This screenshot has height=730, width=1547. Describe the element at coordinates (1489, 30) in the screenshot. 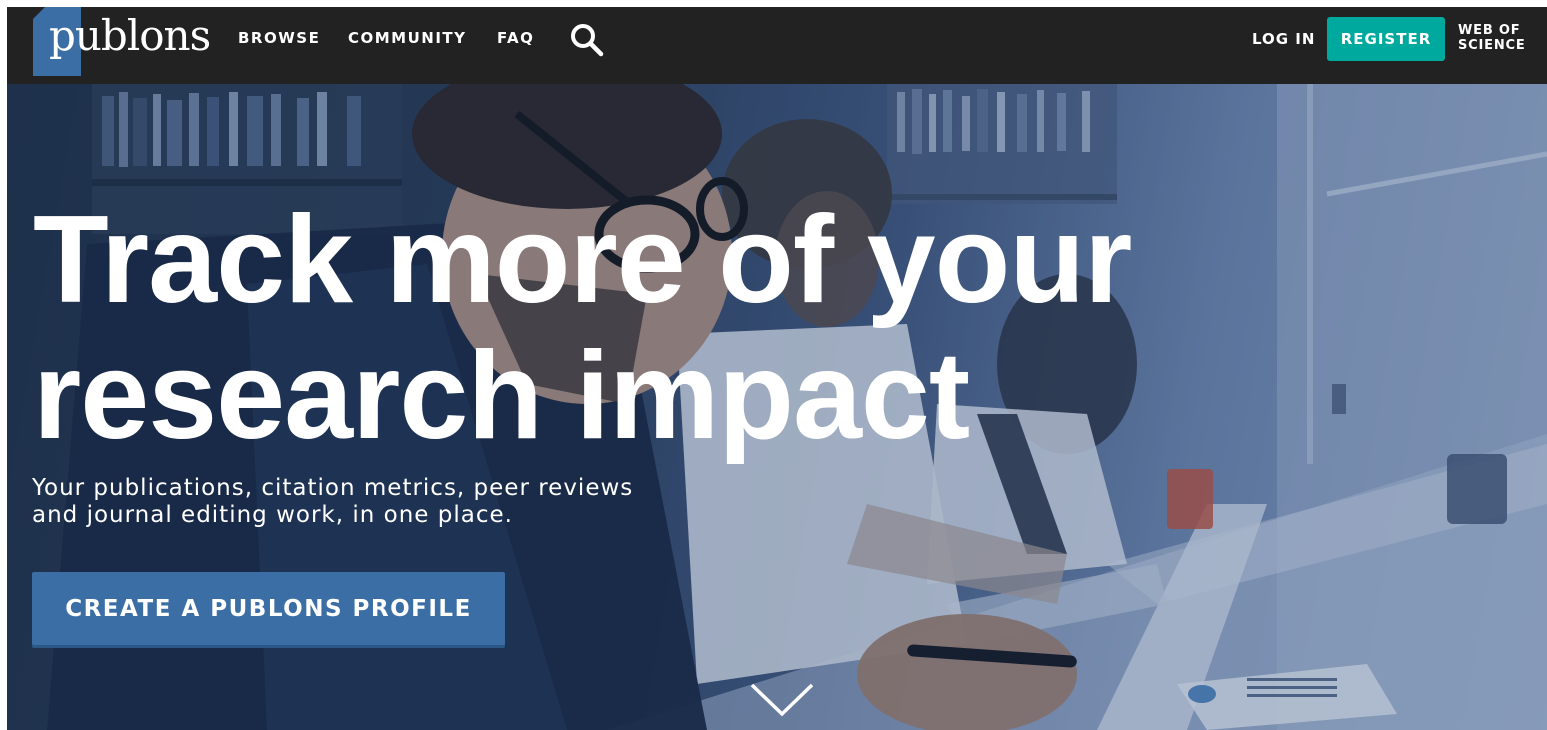

I see `wos-line-1: WEB OF` at that location.